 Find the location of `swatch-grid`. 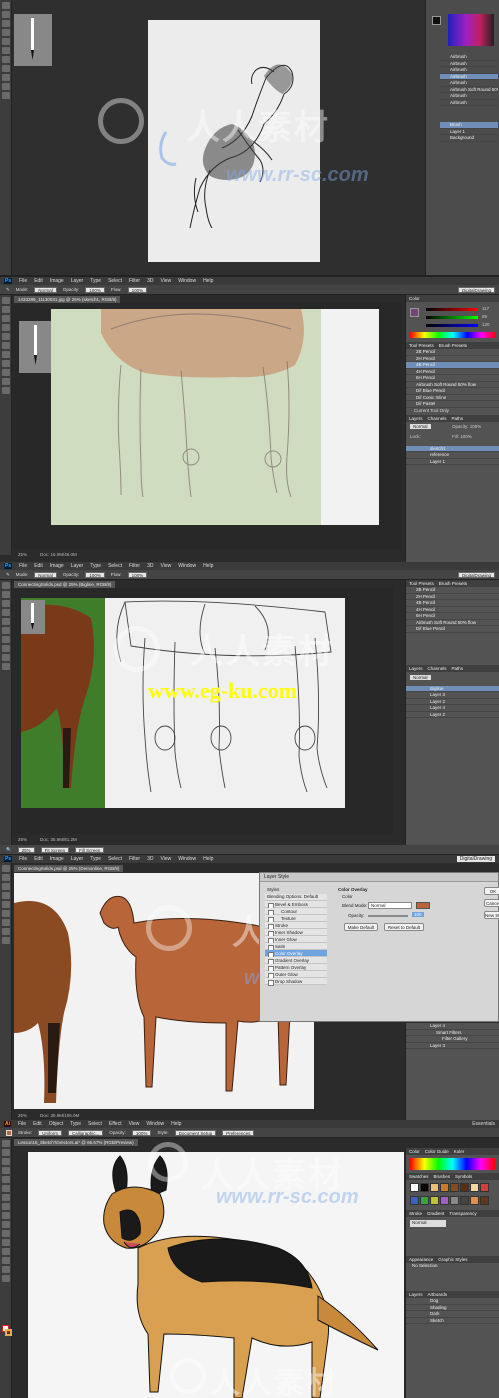

swatch-grid is located at coordinates (452, 1195).